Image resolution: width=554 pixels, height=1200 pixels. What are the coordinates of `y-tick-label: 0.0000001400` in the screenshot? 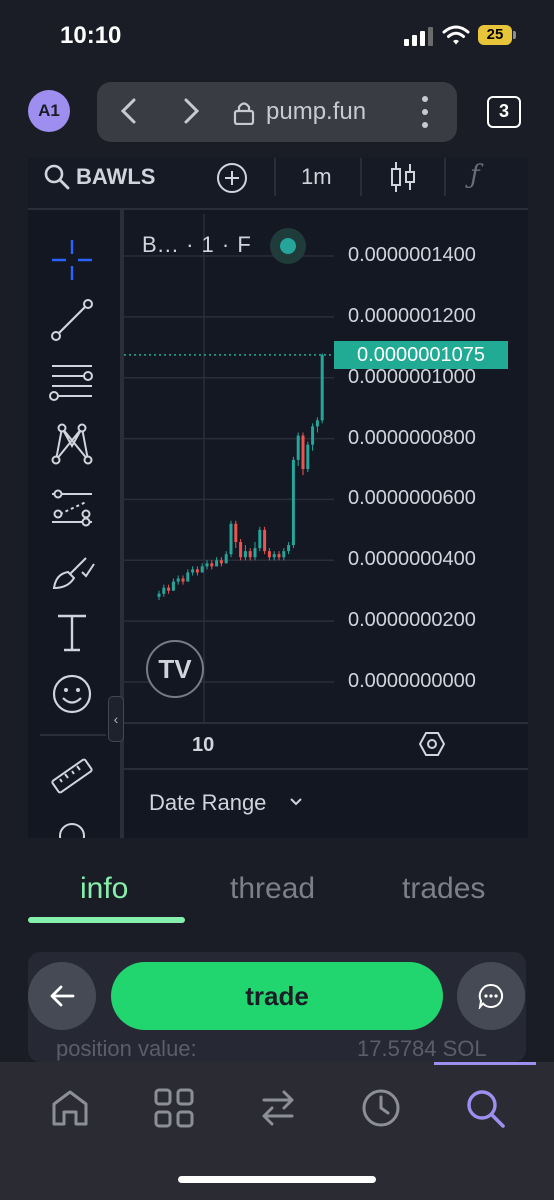 It's located at (412, 255).